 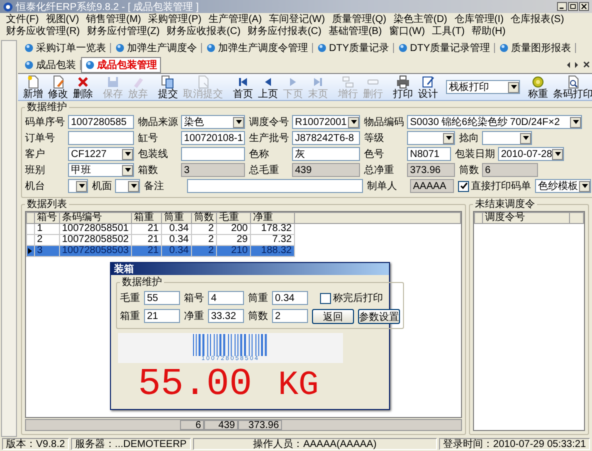 I want to click on menu-item: 基础管理(B), so click(x=355, y=32).